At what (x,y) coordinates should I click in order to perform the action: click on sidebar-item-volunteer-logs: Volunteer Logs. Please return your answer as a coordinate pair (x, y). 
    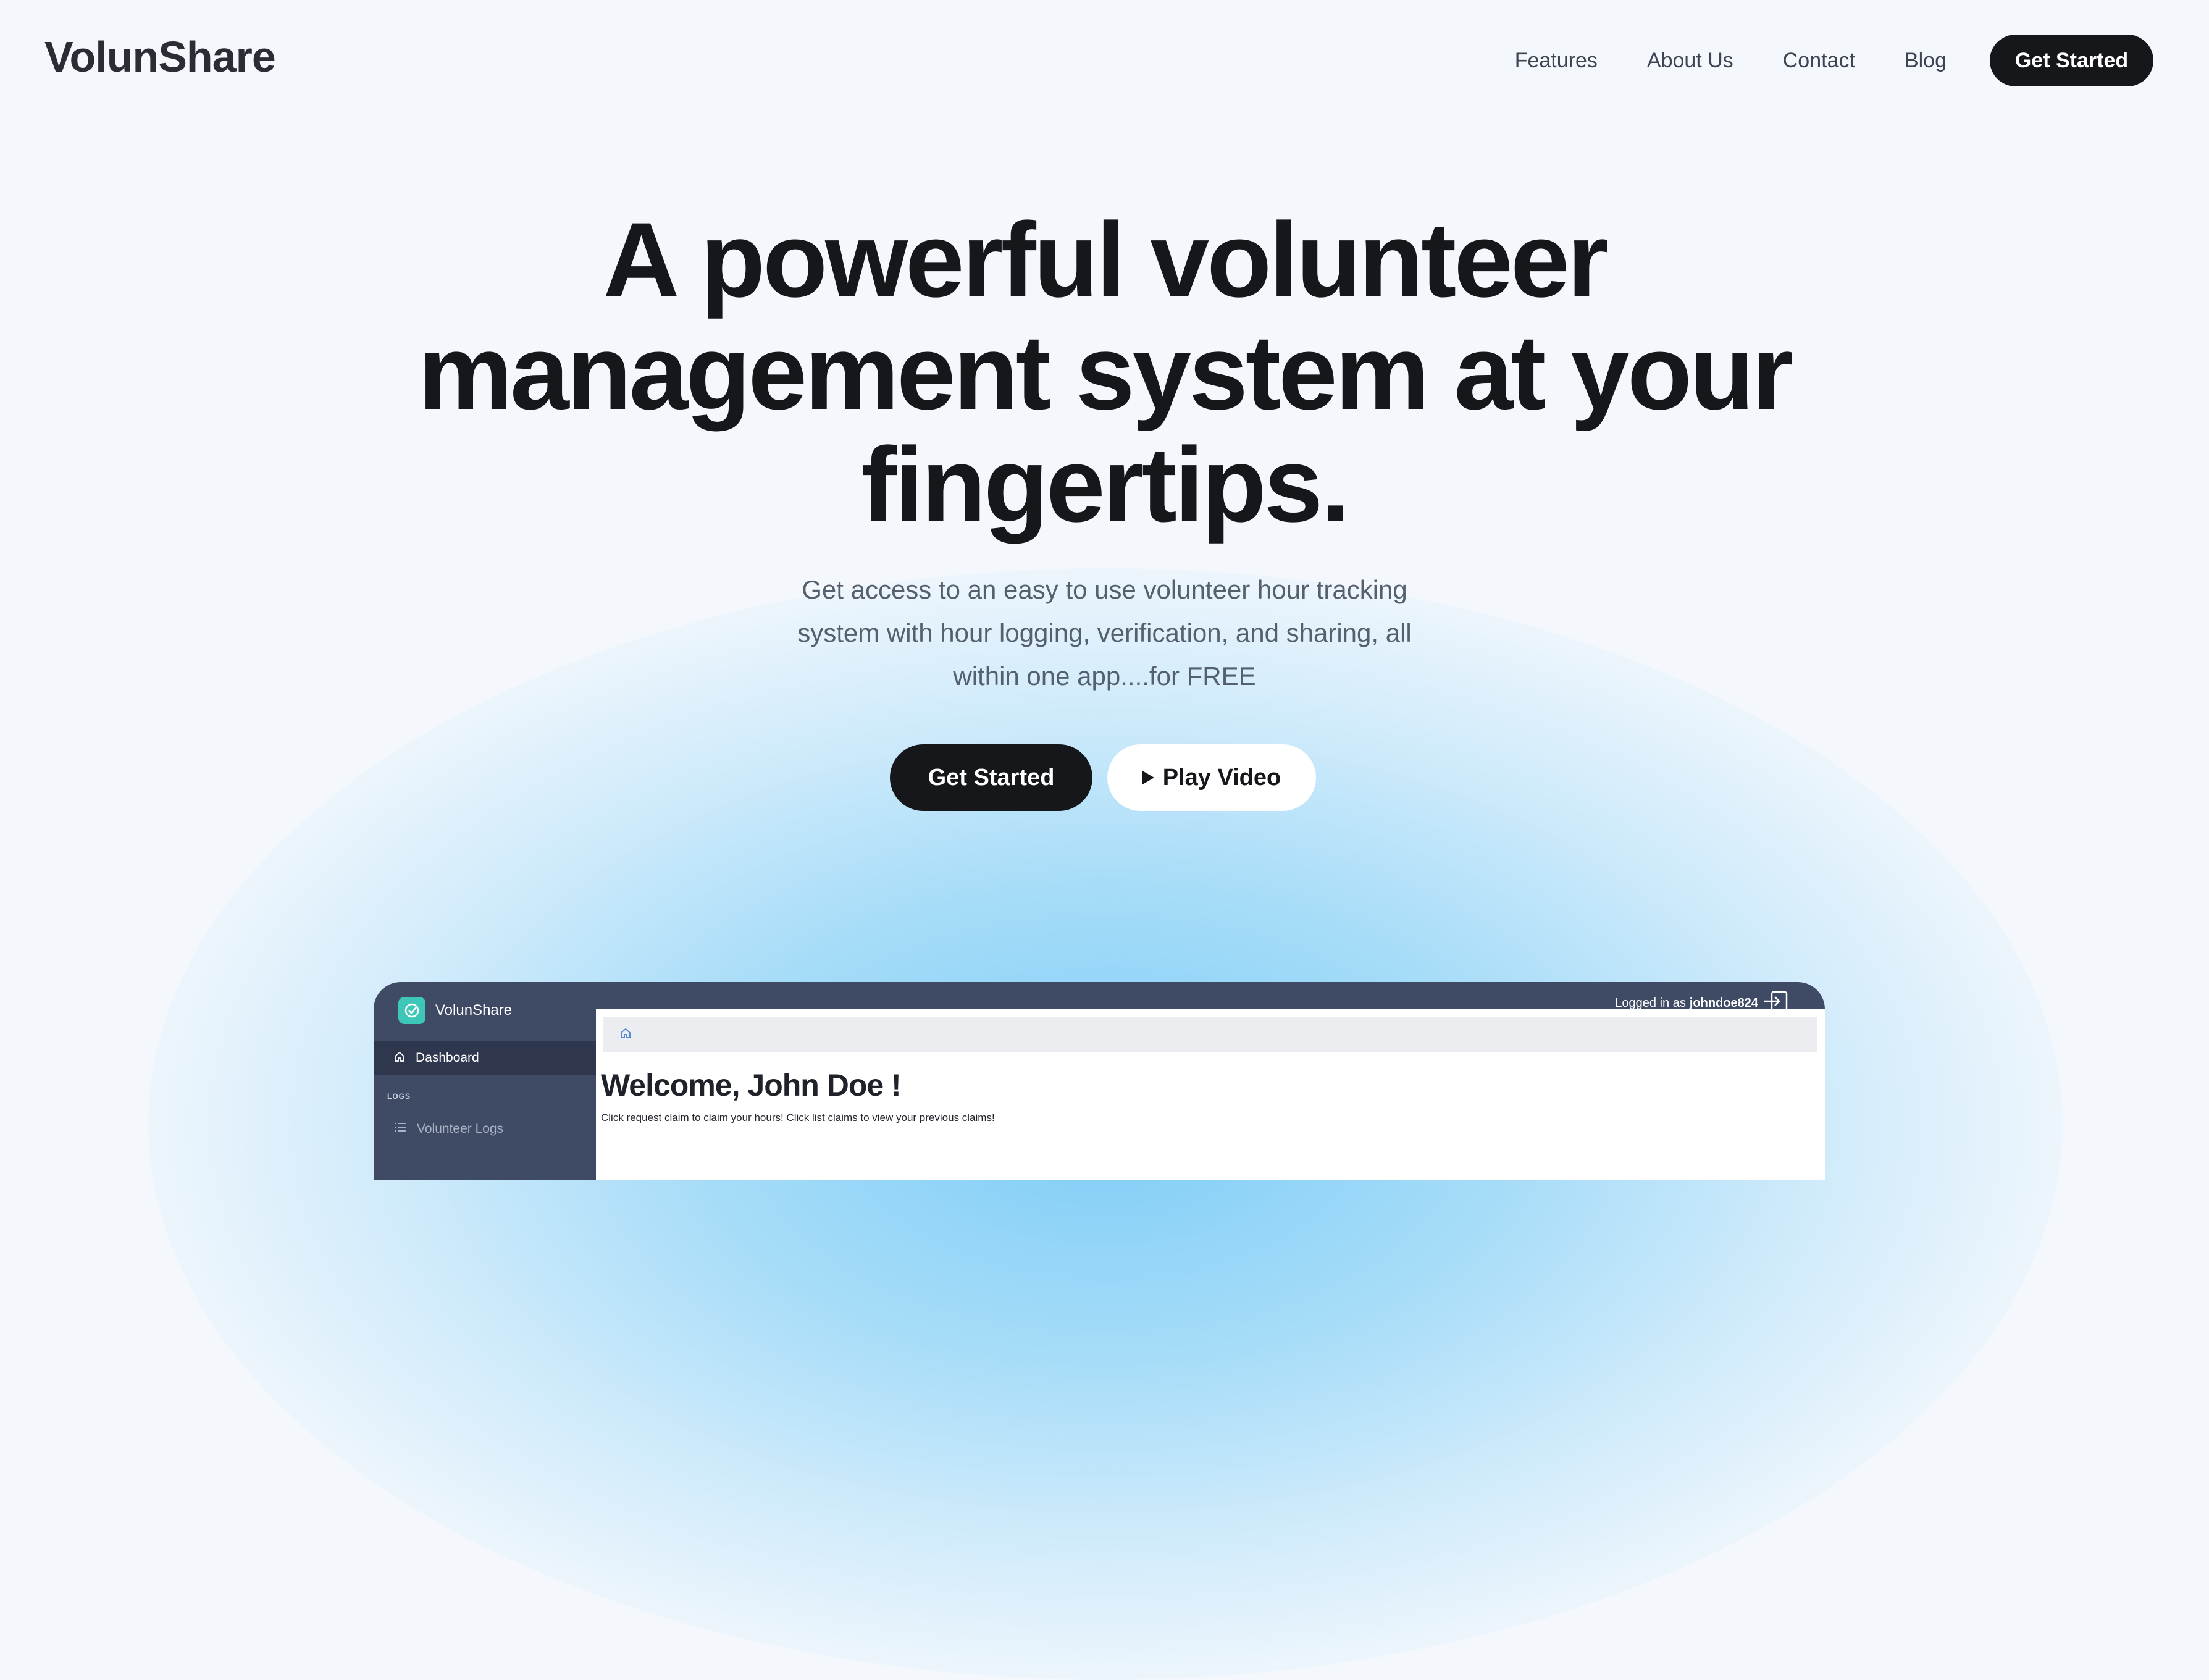
    Looking at the image, I should click on (448, 1128).